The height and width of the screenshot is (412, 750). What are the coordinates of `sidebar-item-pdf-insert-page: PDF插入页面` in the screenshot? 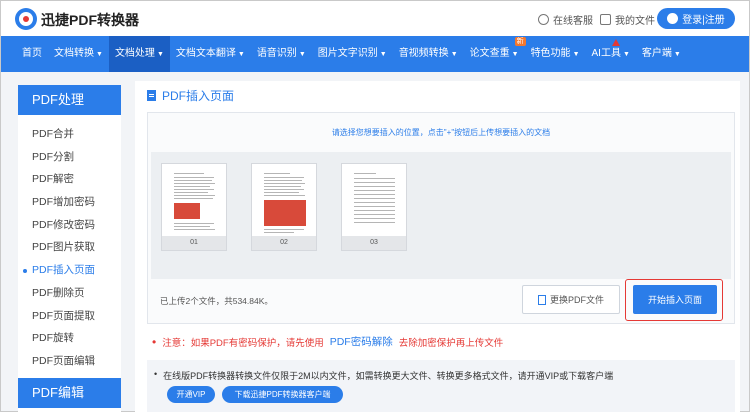 It's located at (69, 270).